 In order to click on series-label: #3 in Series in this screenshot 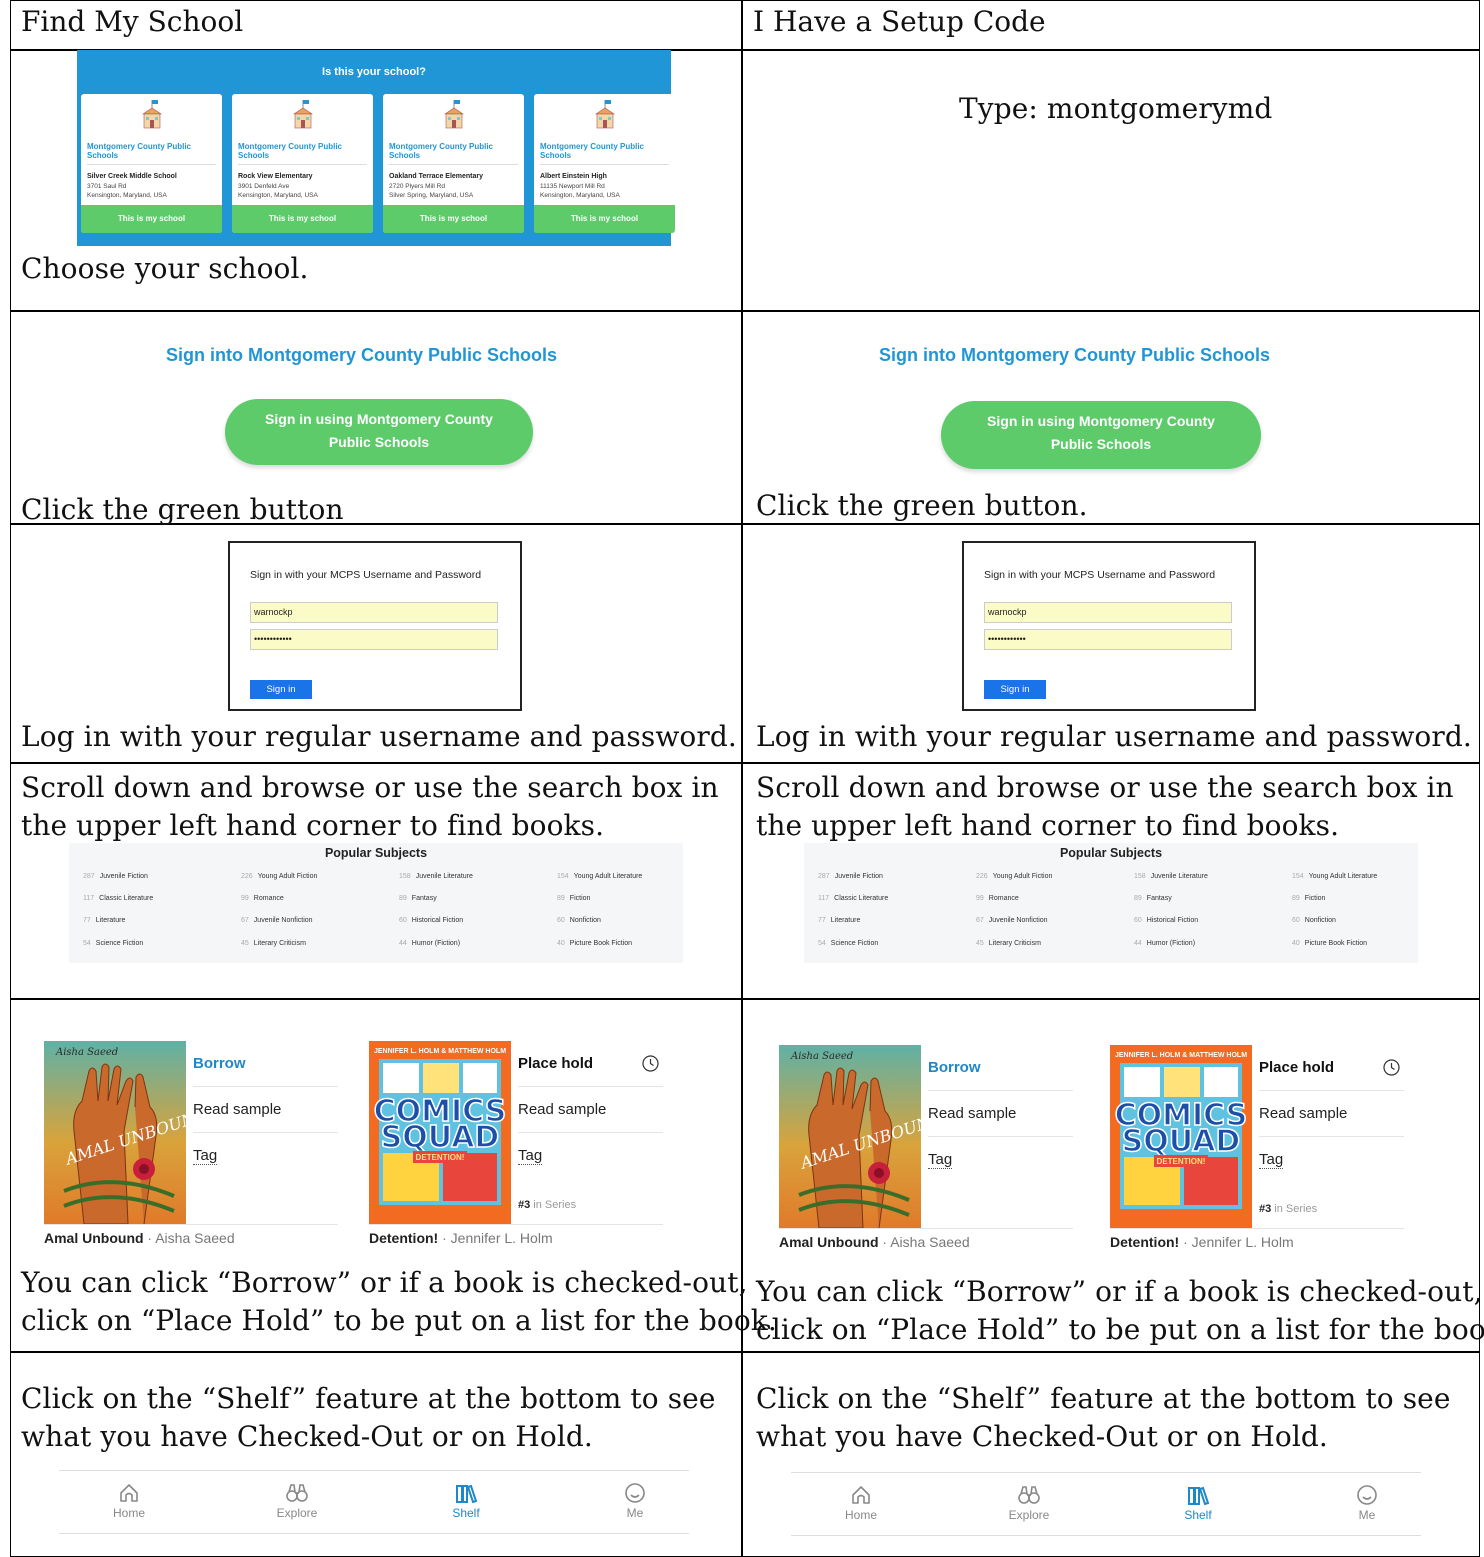, I will do `click(547, 1205)`.